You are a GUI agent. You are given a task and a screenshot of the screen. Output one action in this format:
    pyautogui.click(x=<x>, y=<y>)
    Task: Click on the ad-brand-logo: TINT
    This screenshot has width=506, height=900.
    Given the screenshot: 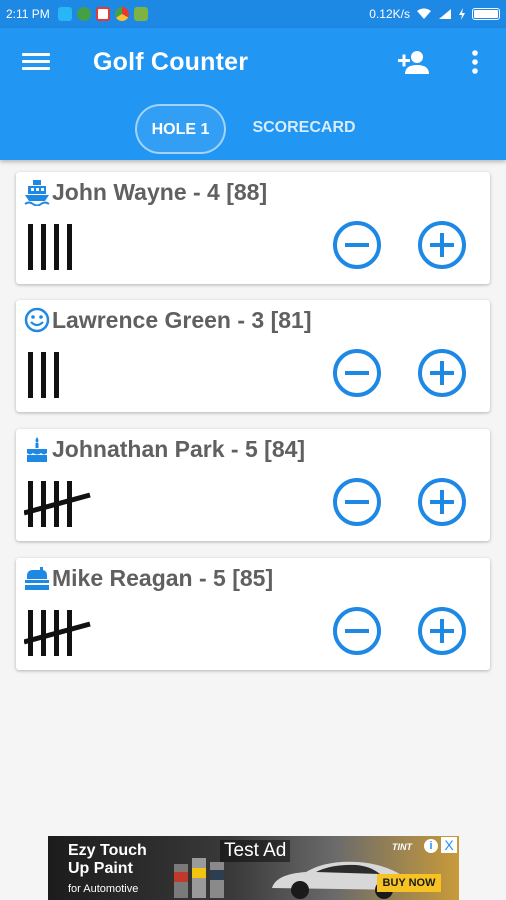 What is the action you would take?
    pyautogui.click(x=402, y=847)
    